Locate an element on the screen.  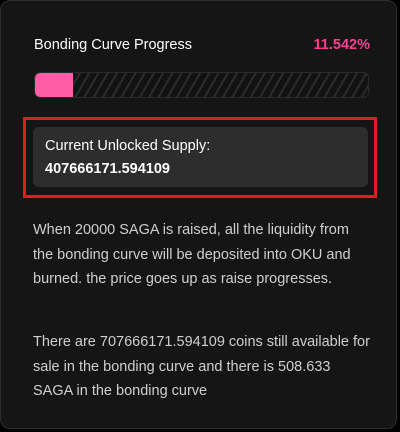
progress-percent: 11.542% is located at coordinates (341, 45).